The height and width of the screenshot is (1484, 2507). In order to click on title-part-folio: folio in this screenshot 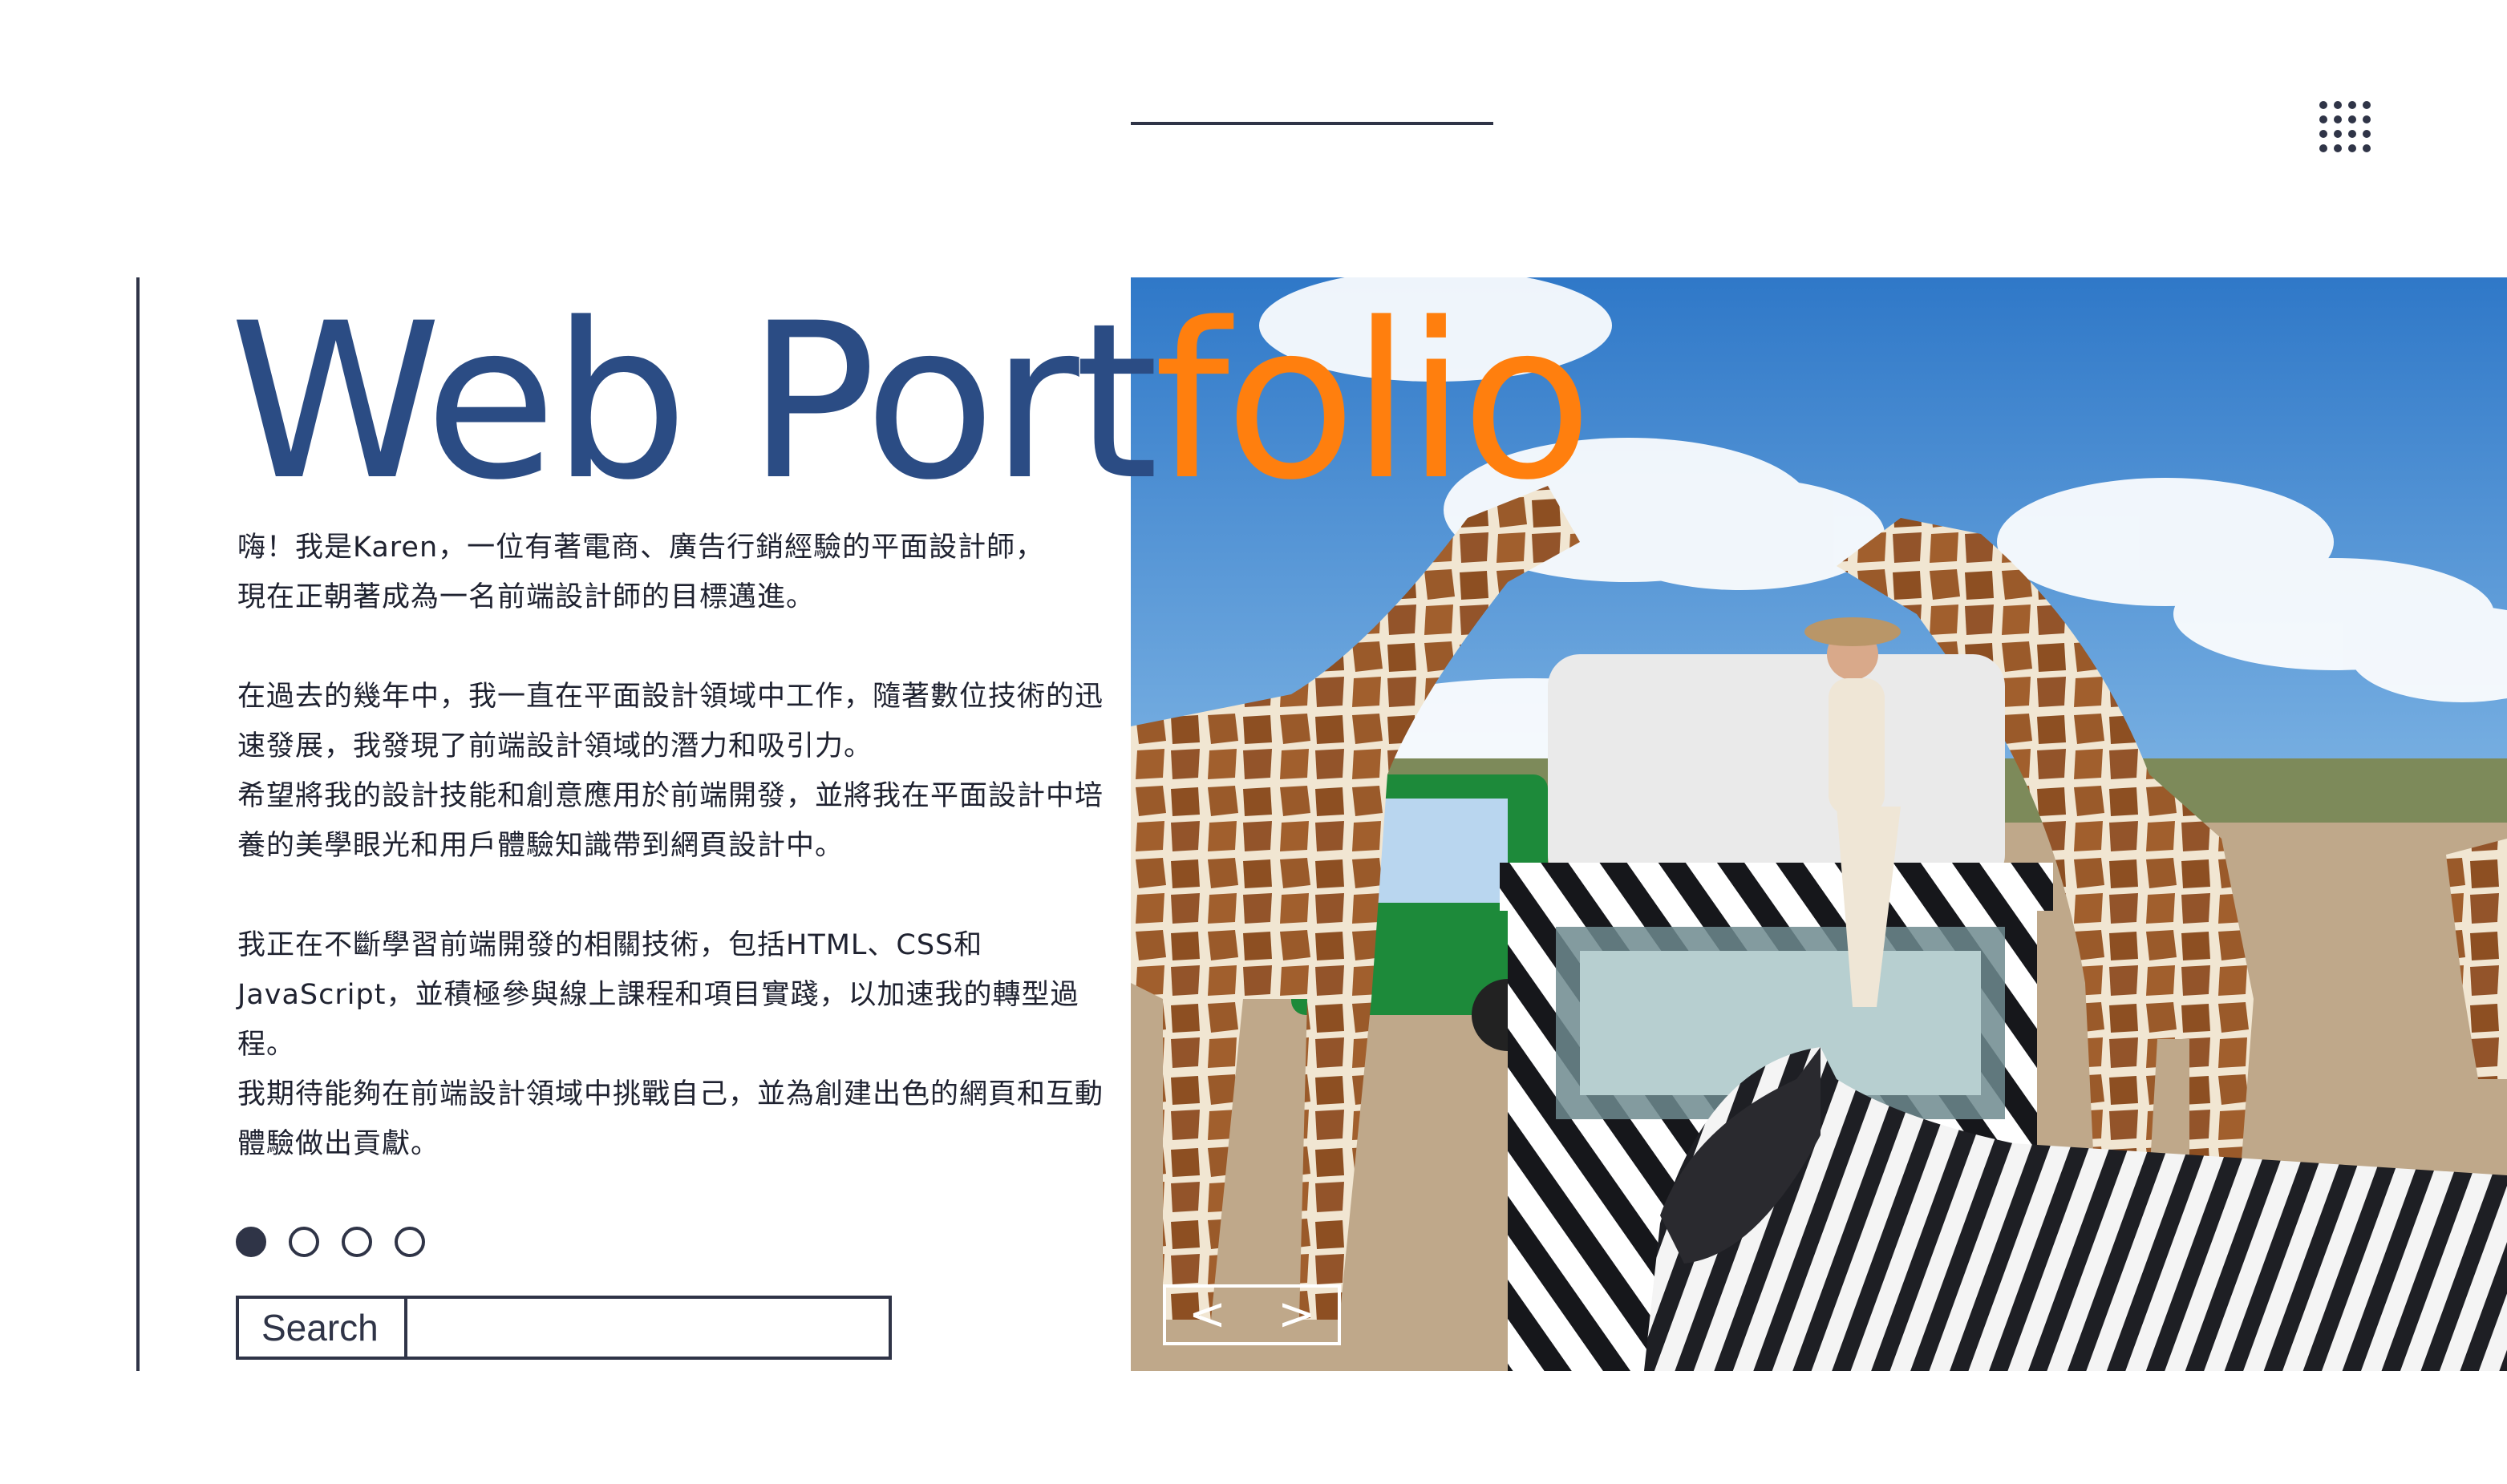, I will do `click(1373, 403)`.